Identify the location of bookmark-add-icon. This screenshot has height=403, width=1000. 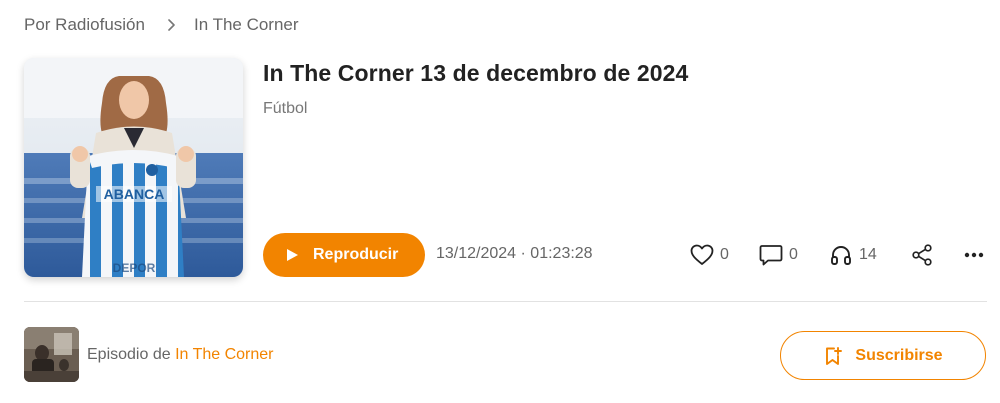
(833, 356).